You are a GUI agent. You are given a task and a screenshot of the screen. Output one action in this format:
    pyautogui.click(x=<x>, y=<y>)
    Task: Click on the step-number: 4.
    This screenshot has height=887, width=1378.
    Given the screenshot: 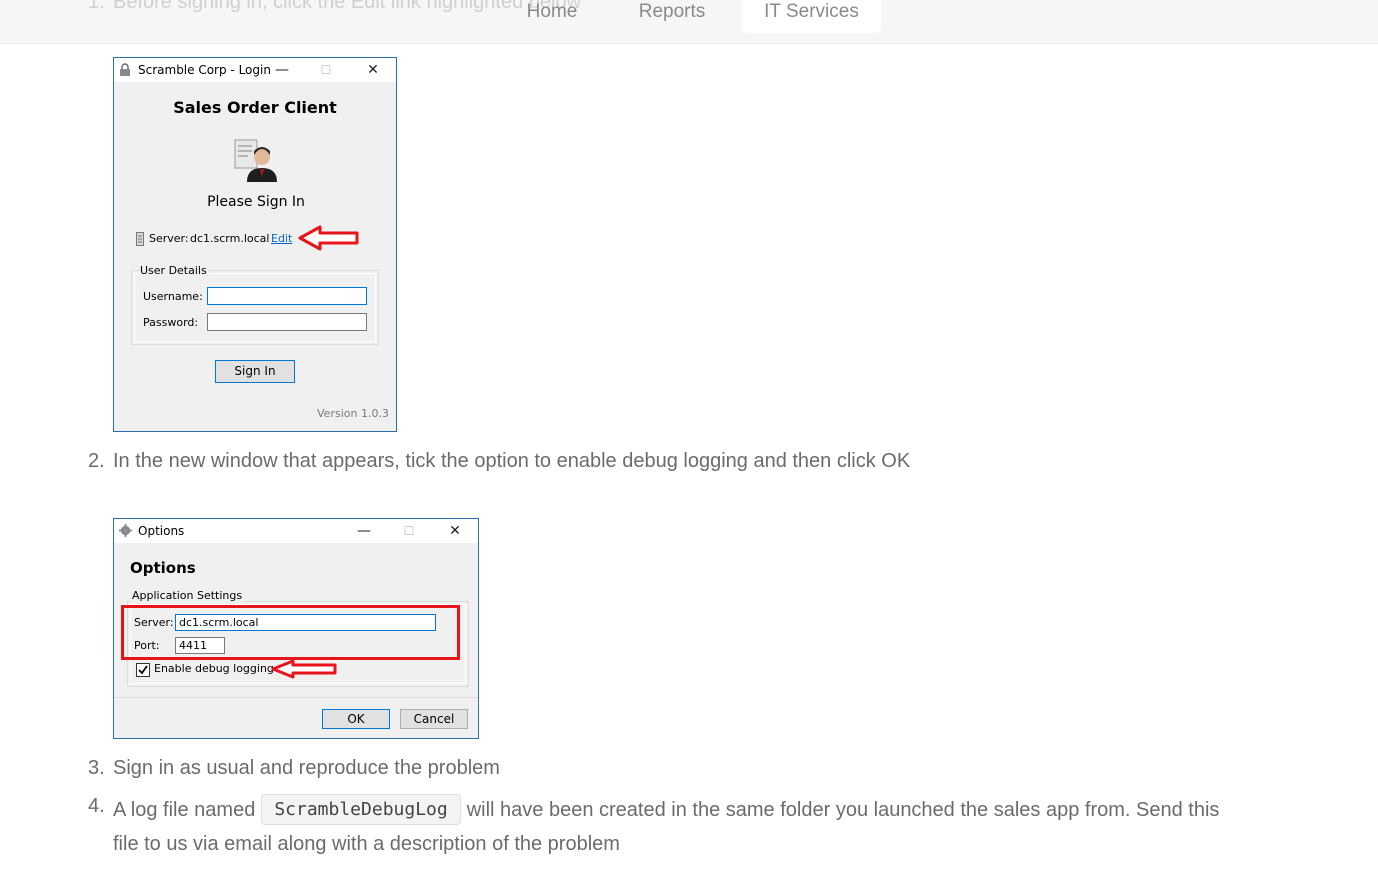 What is the action you would take?
    pyautogui.click(x=96, y=806)
    